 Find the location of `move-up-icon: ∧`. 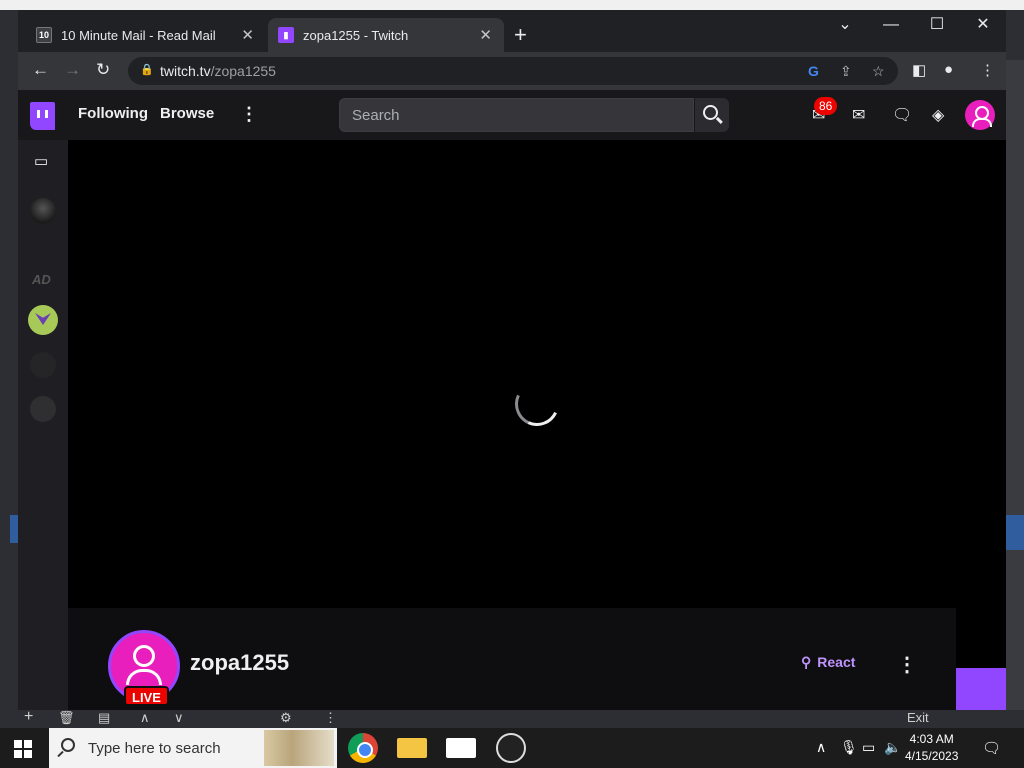

move-up-icon: ∧ is located at coordinates (145, 718).